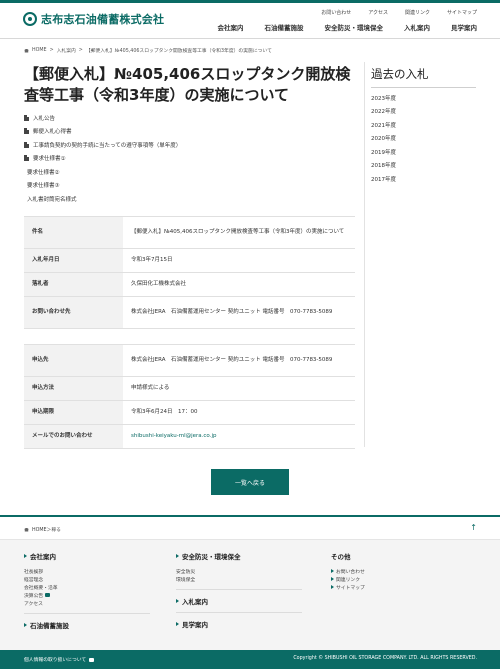 The height and width of the screenshot is (669, 500). I want to click on sidebar-item-year: 2020年度, so click(383, 139).